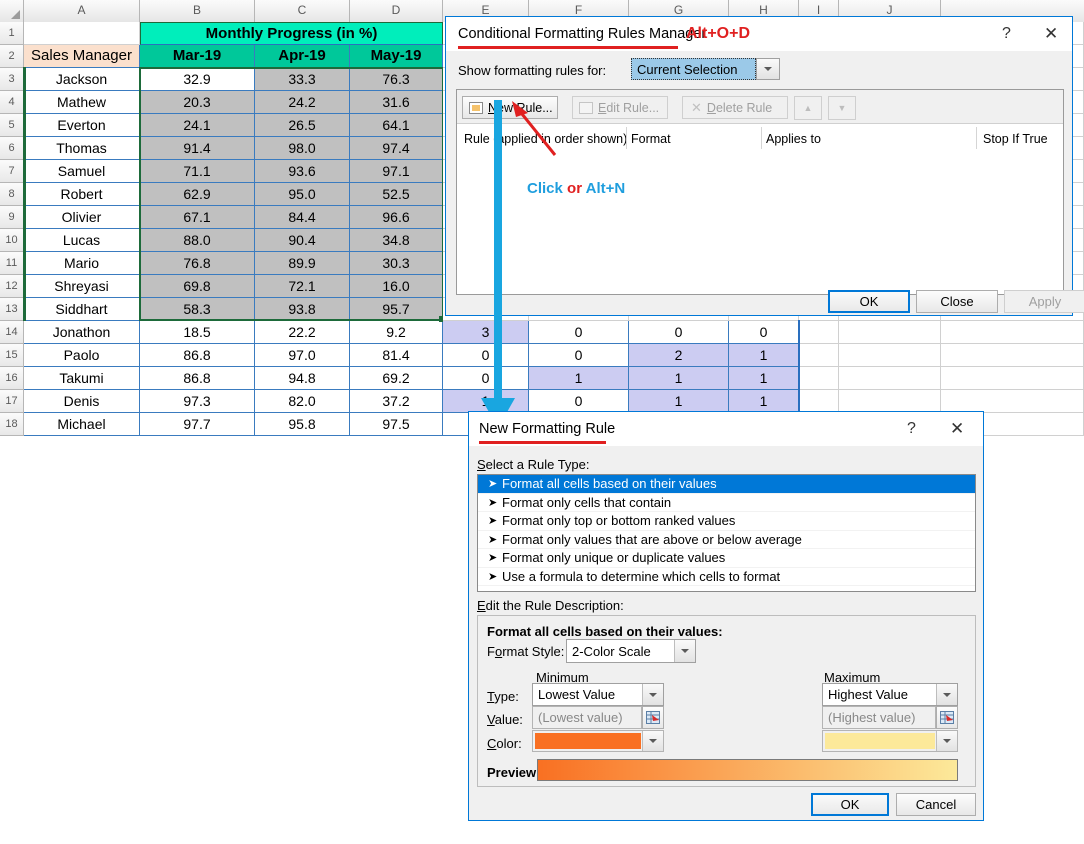 The width and height of the screenshot is (1084, 844). Describe the element at coordinates (396, 332) in the screenshot. I see `cell-may-row14: 9.2` at that location.